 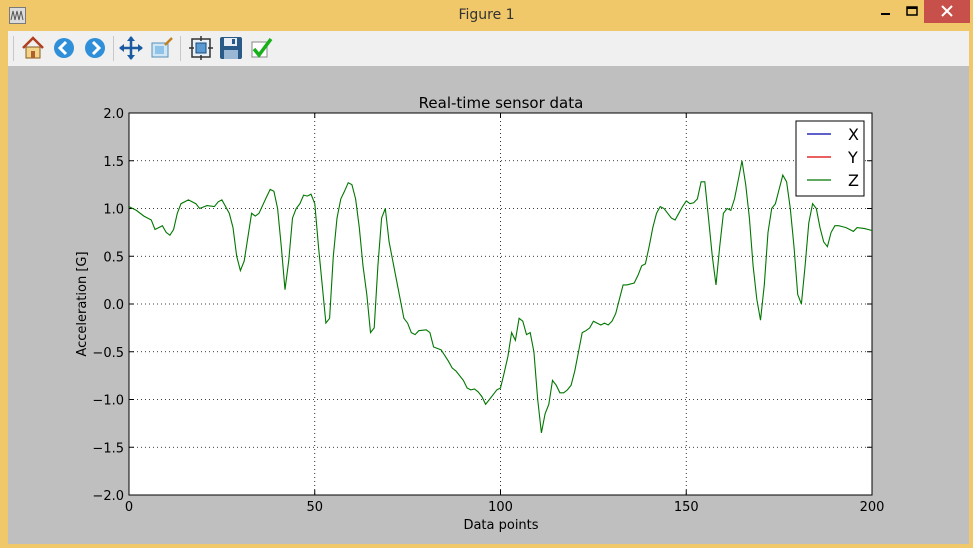 What do you see at coordinates (262, 48) in the screenshot?
I see `check-icon` at bounding box center [262, 48].